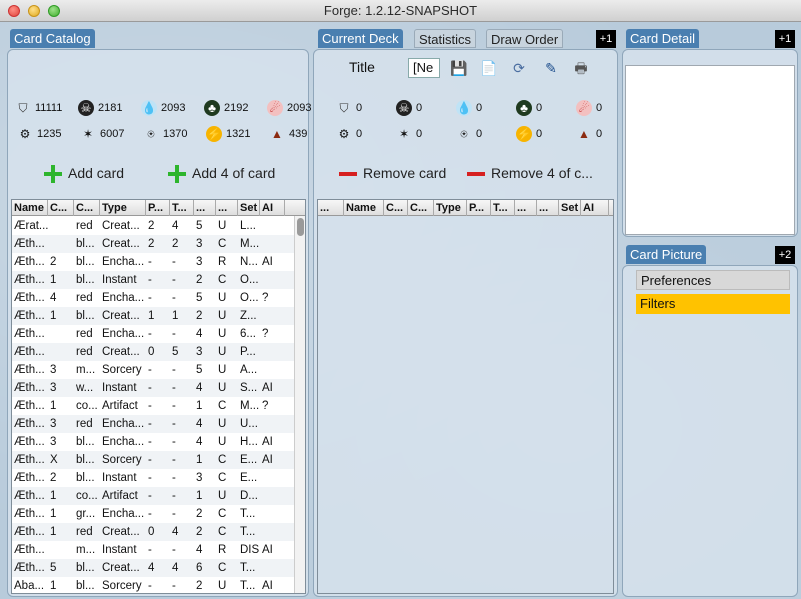  Describe the element at coordinates (349, 108) in the screenshot. I see `deck-land-count: ⛉ 0` at that location.